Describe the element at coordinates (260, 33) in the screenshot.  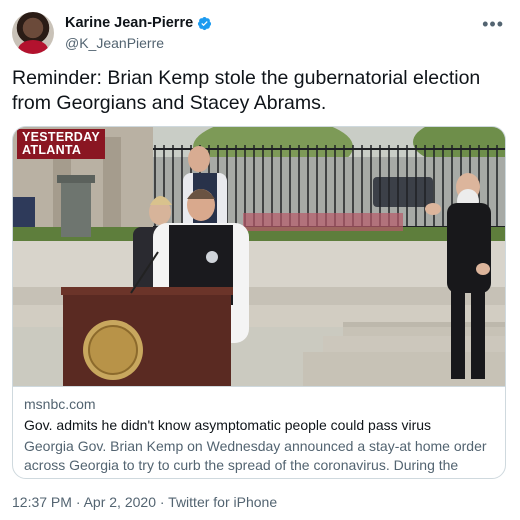
I see `tweet-header: Karine Jean-Pierre @K_JeanPierre •••` at that location.